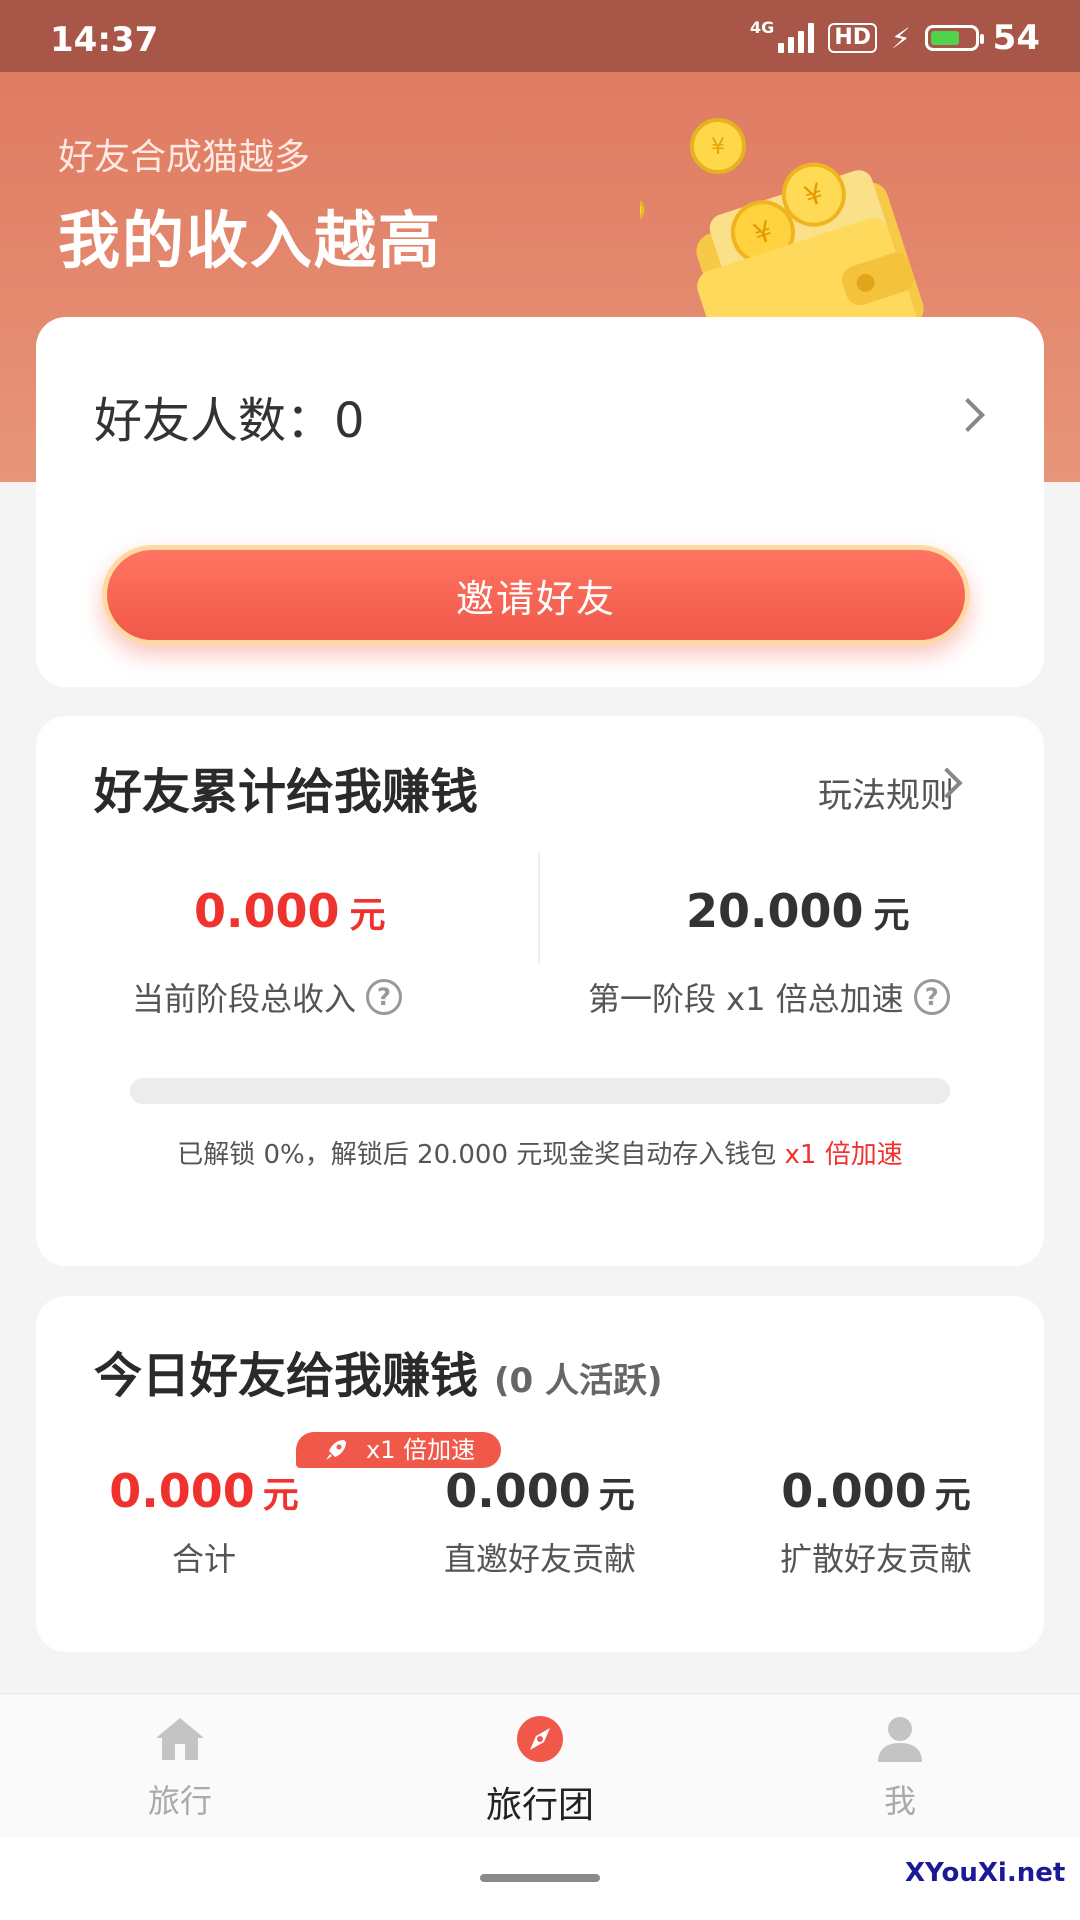 This screenshot has height=1920, width=1080. What do you see at coordinates (876, 1491) in the screenshot?
I see `spread-friends-amount: 0.000 元` at bounding box center [876, 1491].